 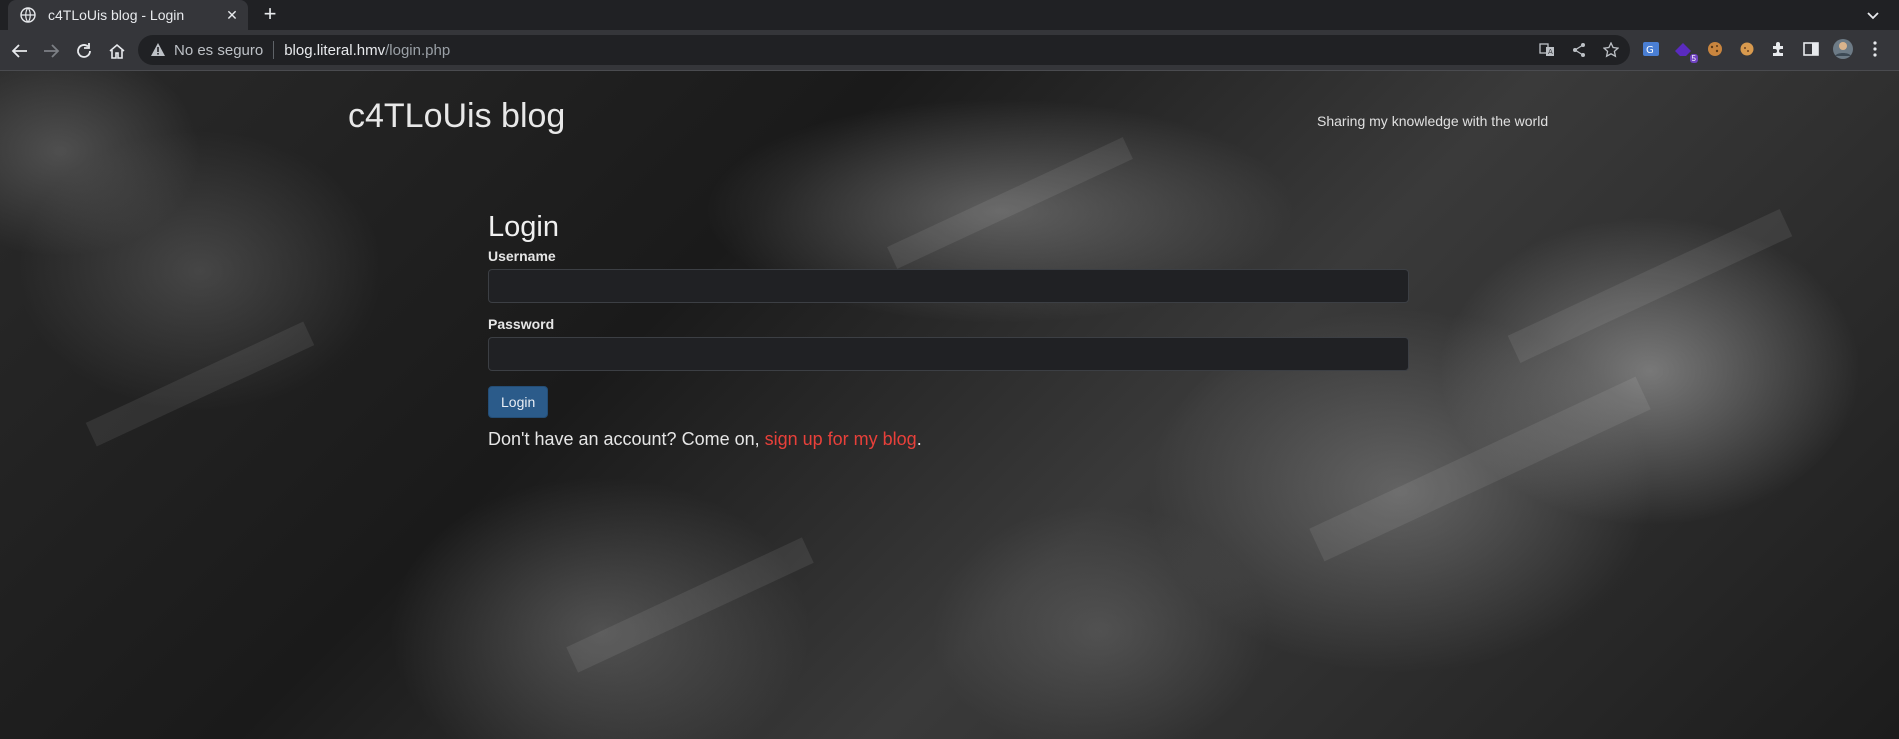 What do you see at coordinates (1685, 50) in the screenshot?
I see `wappalyzer-extension-icon: 5` at bounding box center [1685, 50].